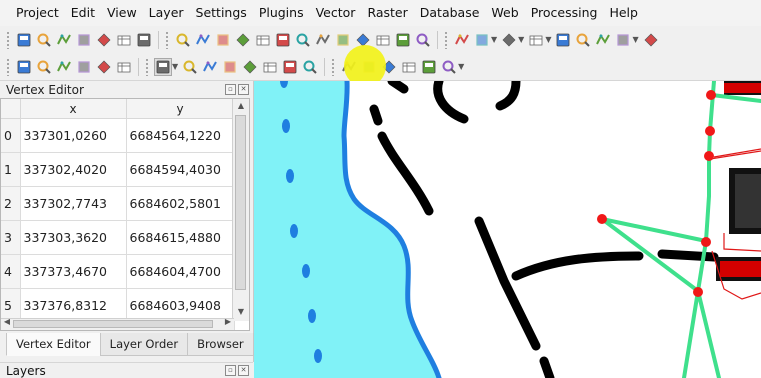  What do you see at coordinates (270, 67) in the screenshot?
I see `paste-features-icon` at bounding box center [270, 67].